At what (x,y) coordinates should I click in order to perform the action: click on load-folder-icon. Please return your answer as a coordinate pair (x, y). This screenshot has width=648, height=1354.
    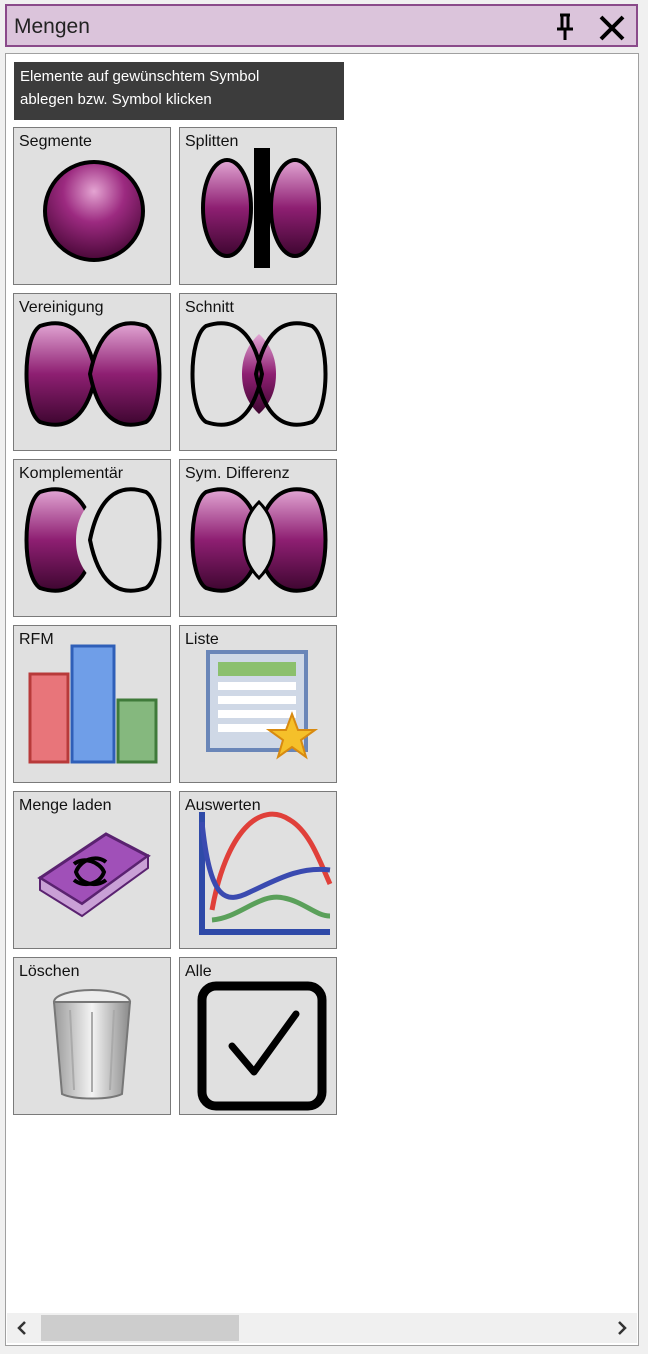
    Looking at the image, I should click on (94, 875).